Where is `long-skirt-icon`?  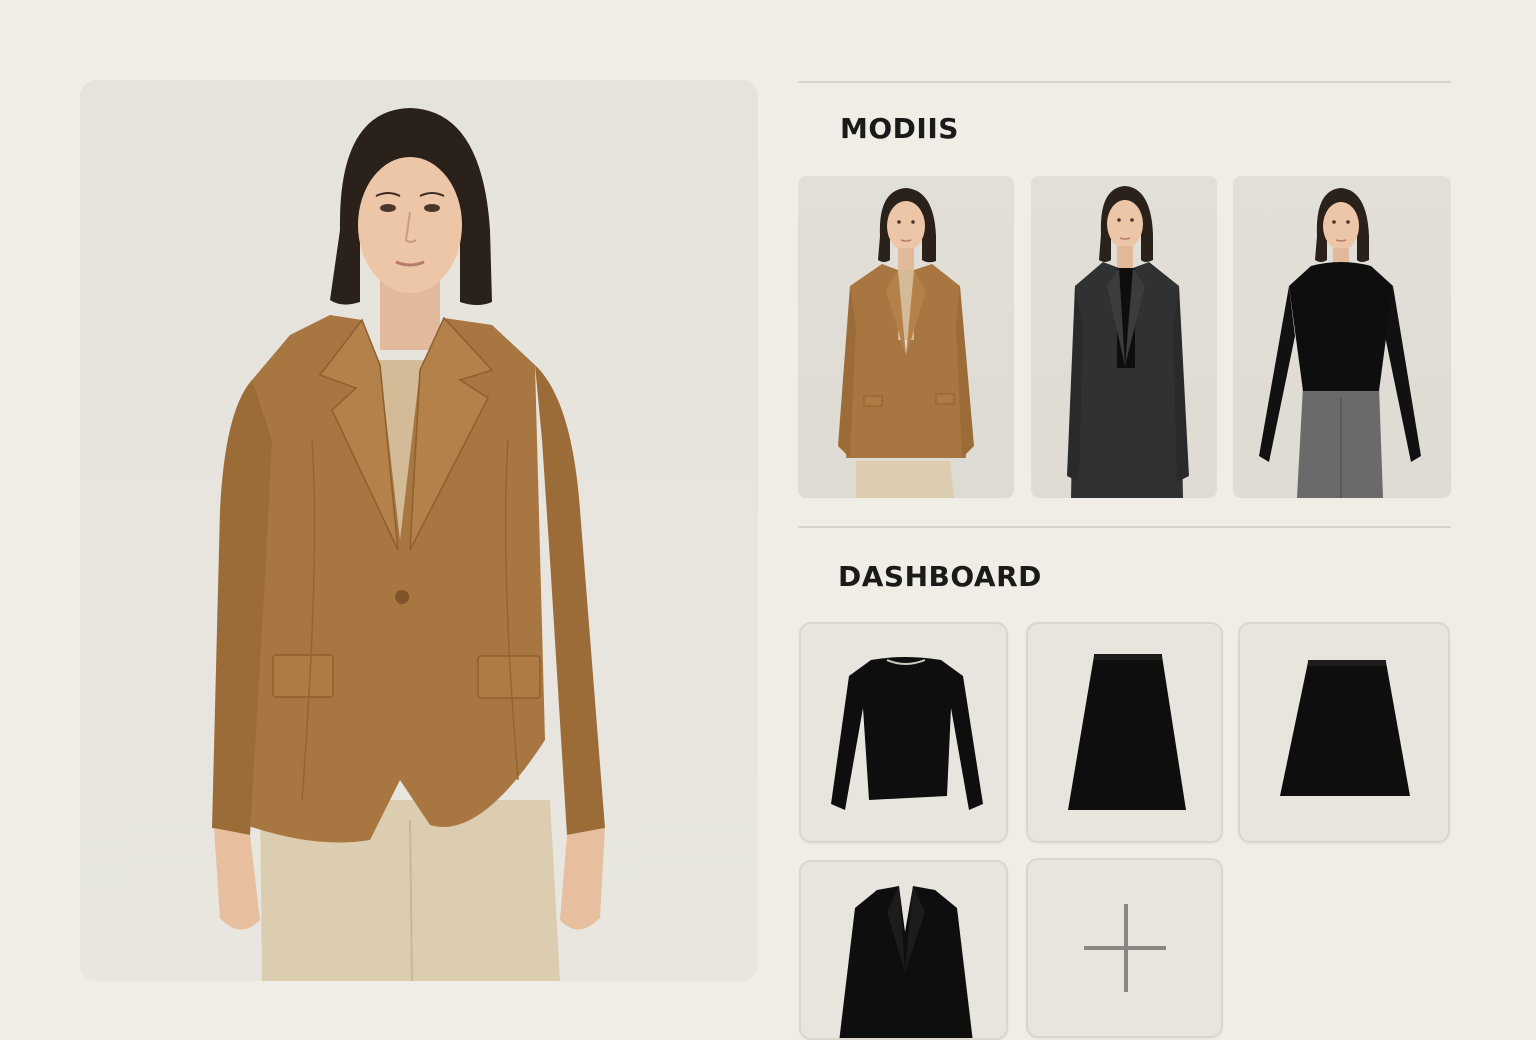 long-skirt-icon is located at coordinates (1127, 732).